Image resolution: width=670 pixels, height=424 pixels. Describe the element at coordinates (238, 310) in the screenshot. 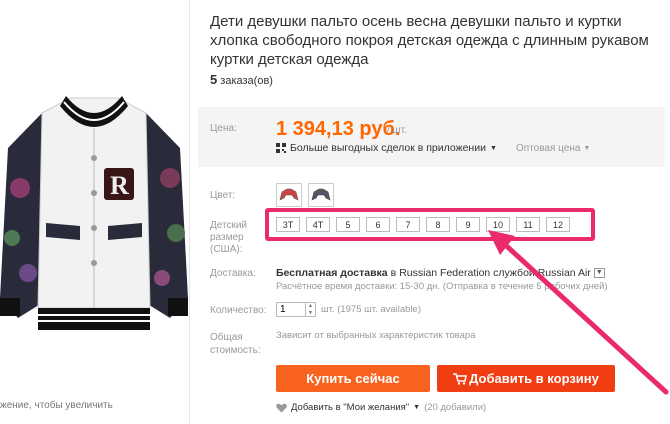

I see `quantity-label: Количество:` at that location.